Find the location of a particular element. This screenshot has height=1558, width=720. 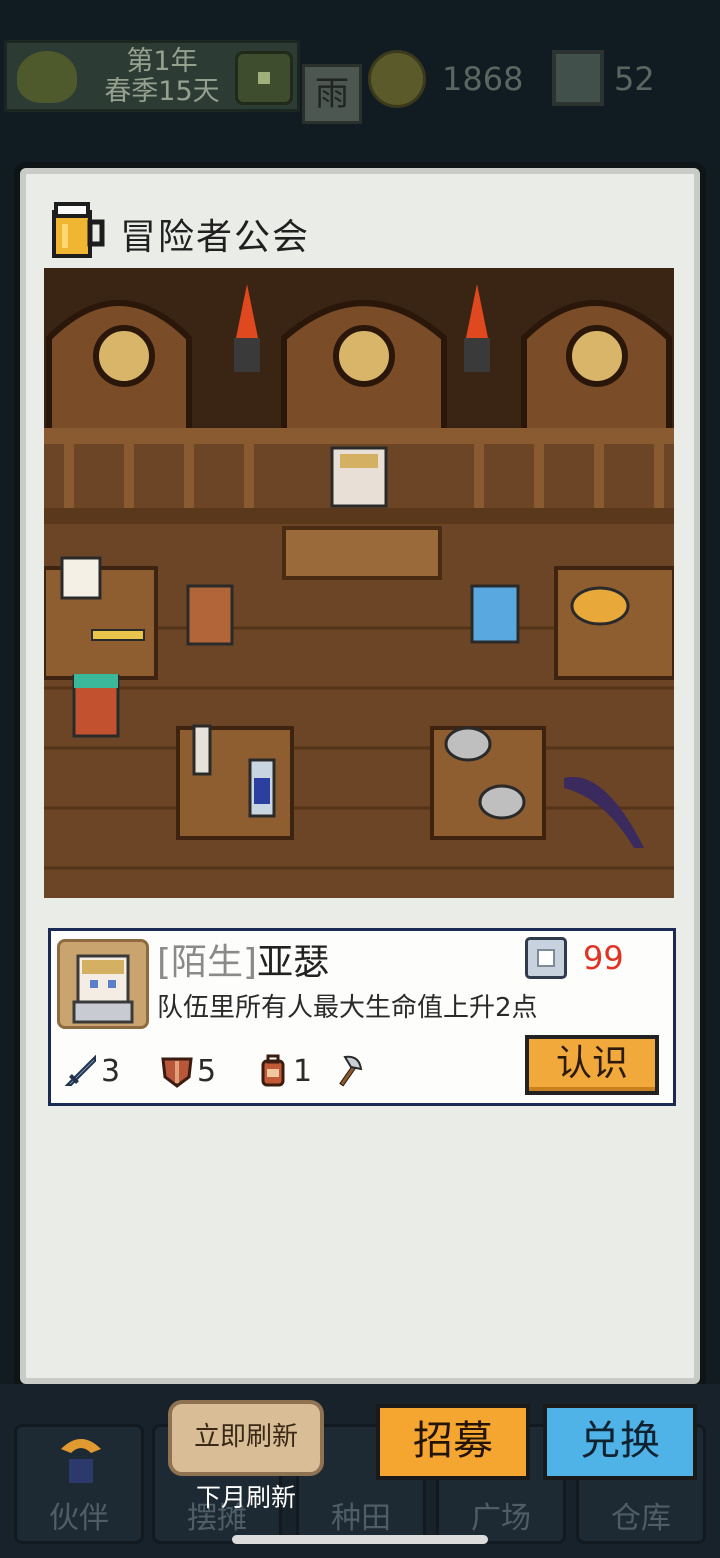

stat-carry: 1 is located at coordinates (283, 1071).